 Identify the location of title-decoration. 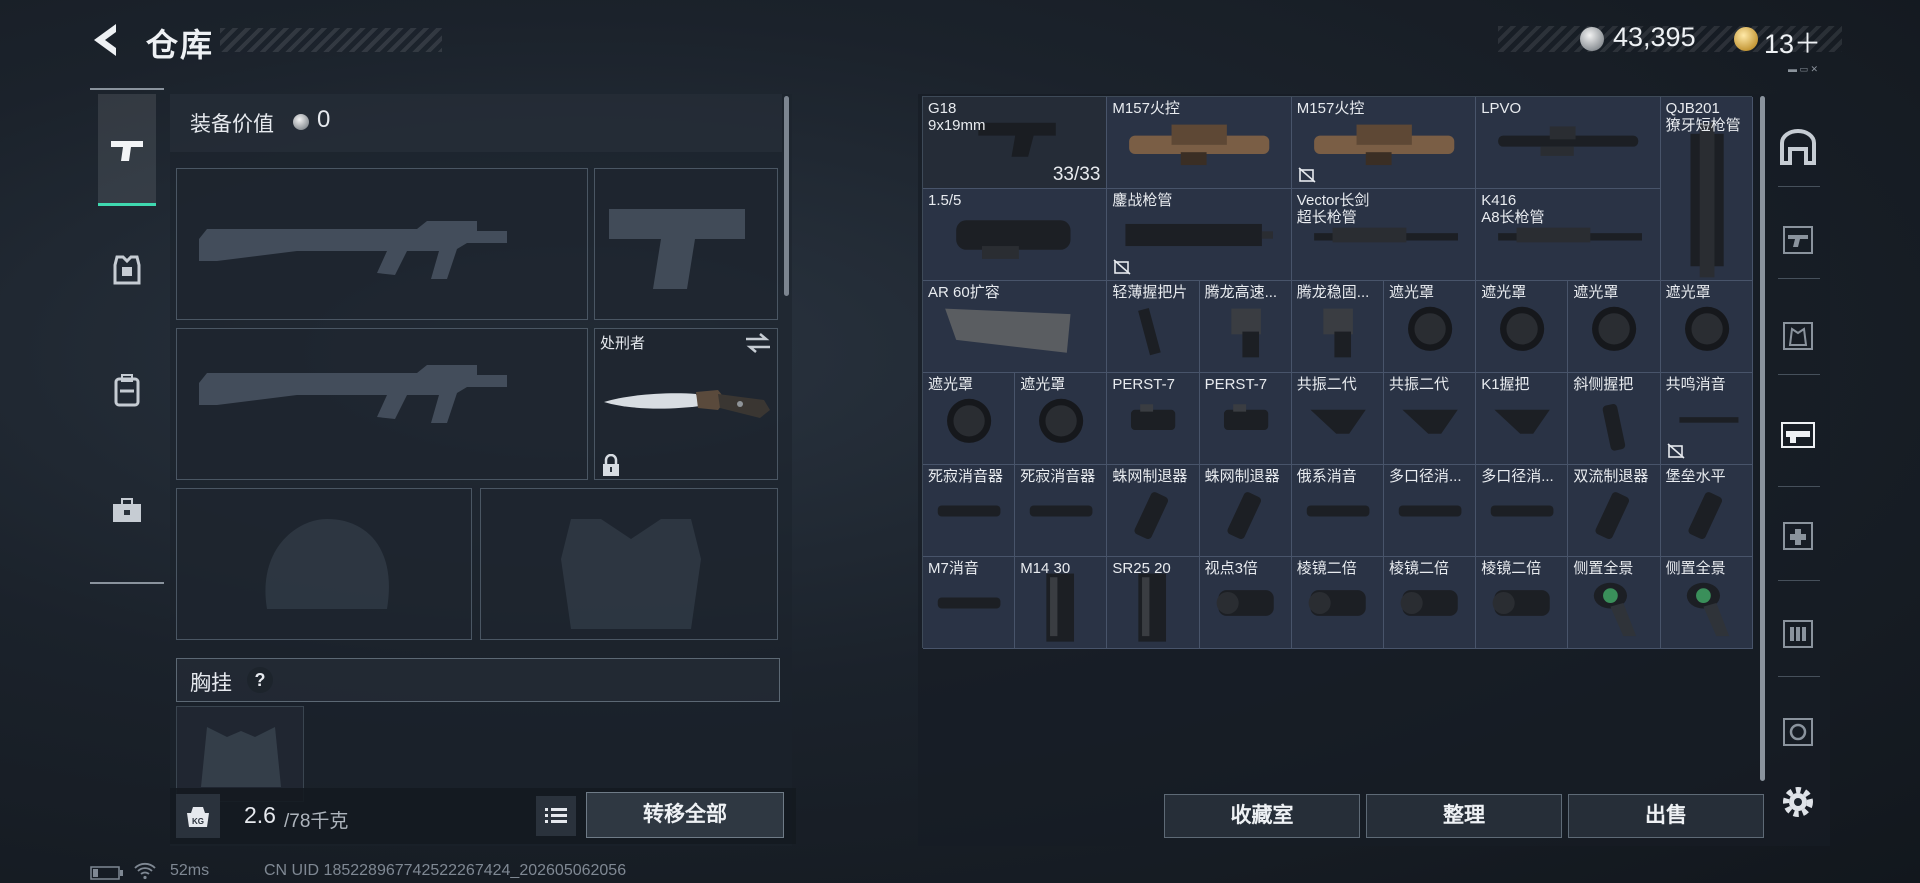
(331, 40).